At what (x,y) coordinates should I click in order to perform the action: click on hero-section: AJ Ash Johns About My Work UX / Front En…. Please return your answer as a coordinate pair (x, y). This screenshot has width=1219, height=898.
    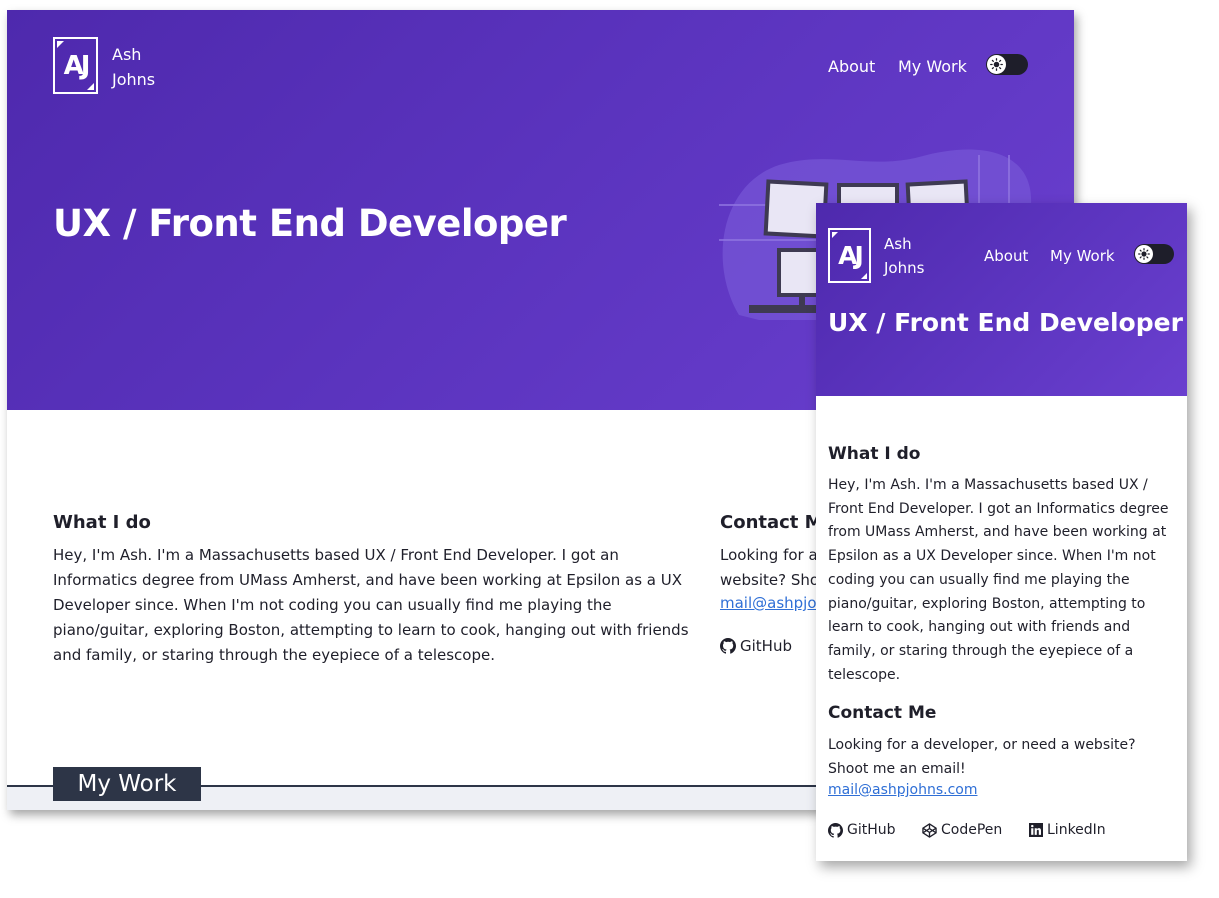
    Looking at the image, I should click on (1001, 299).